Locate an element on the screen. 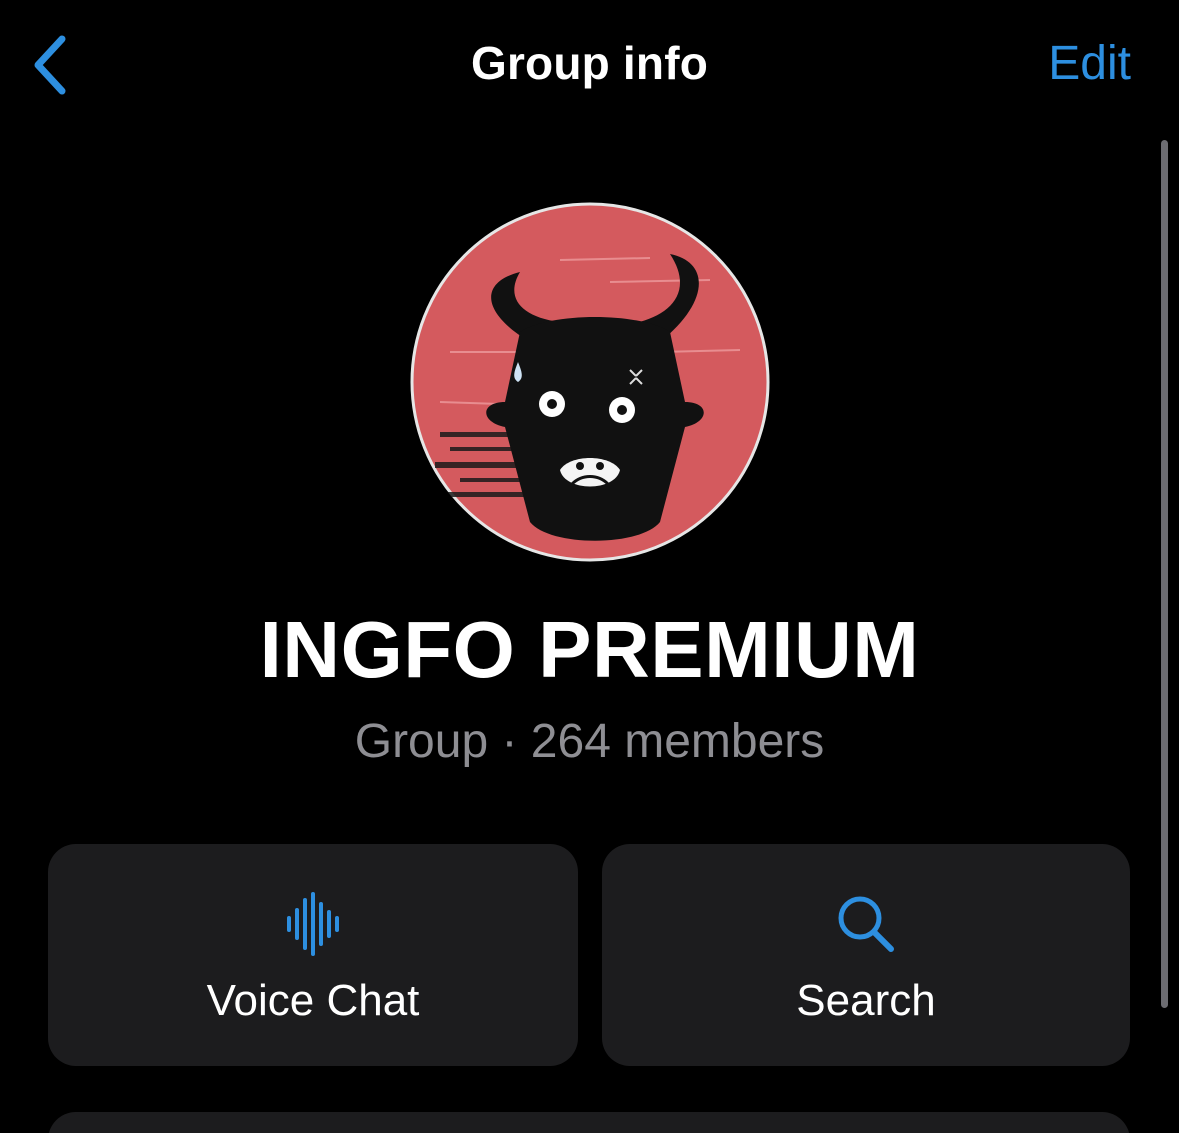  info-section-card is located at coordinates (589, 1122).